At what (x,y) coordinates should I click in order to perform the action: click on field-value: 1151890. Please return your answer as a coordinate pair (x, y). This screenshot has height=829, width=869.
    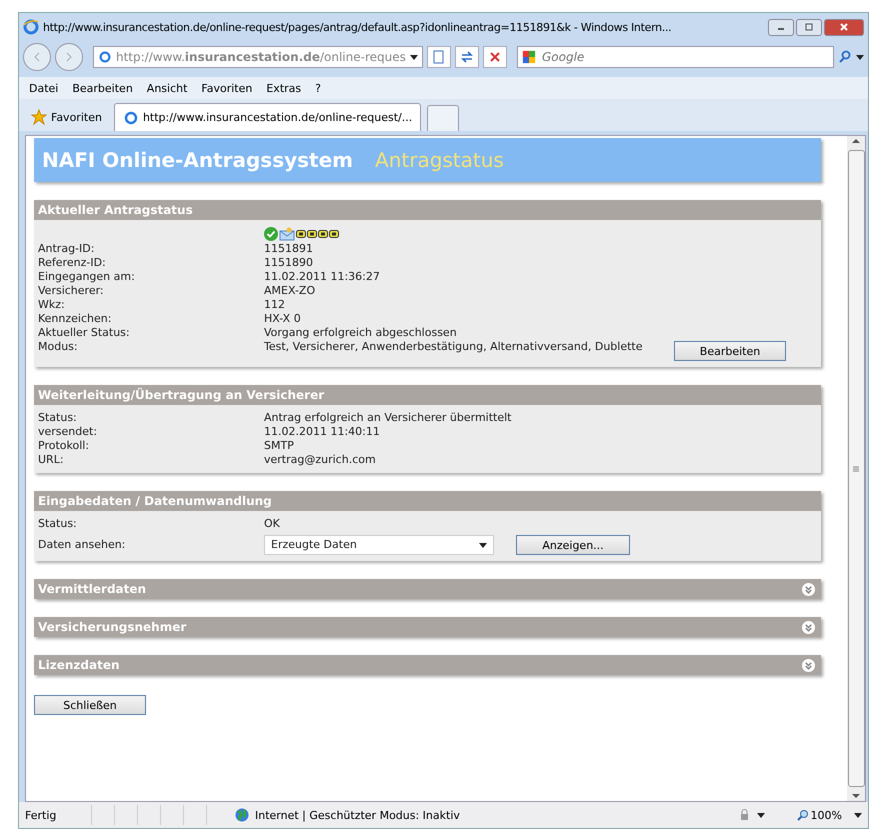
    Looking at the image, I should click on (289, 263).